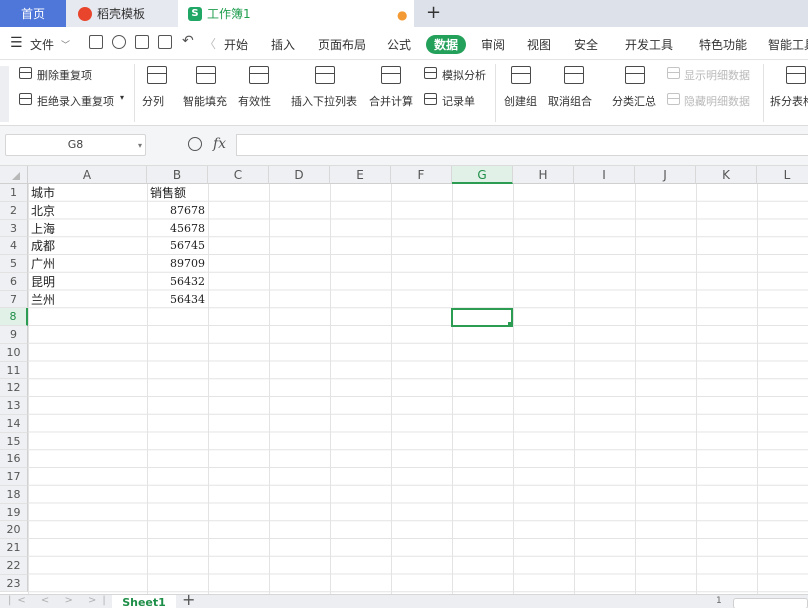 Image resolution: width=808 pixels, height=608 pixels. Describe the element at coordinates (177, 175) in the screenshot. I see `column-header-b: B` at that location.